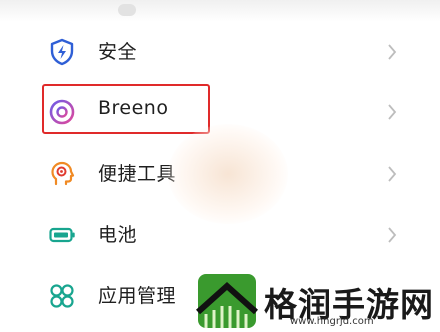 The image size is (440, 332). I want to click on annotation-highlight-box, so click(126, 109).